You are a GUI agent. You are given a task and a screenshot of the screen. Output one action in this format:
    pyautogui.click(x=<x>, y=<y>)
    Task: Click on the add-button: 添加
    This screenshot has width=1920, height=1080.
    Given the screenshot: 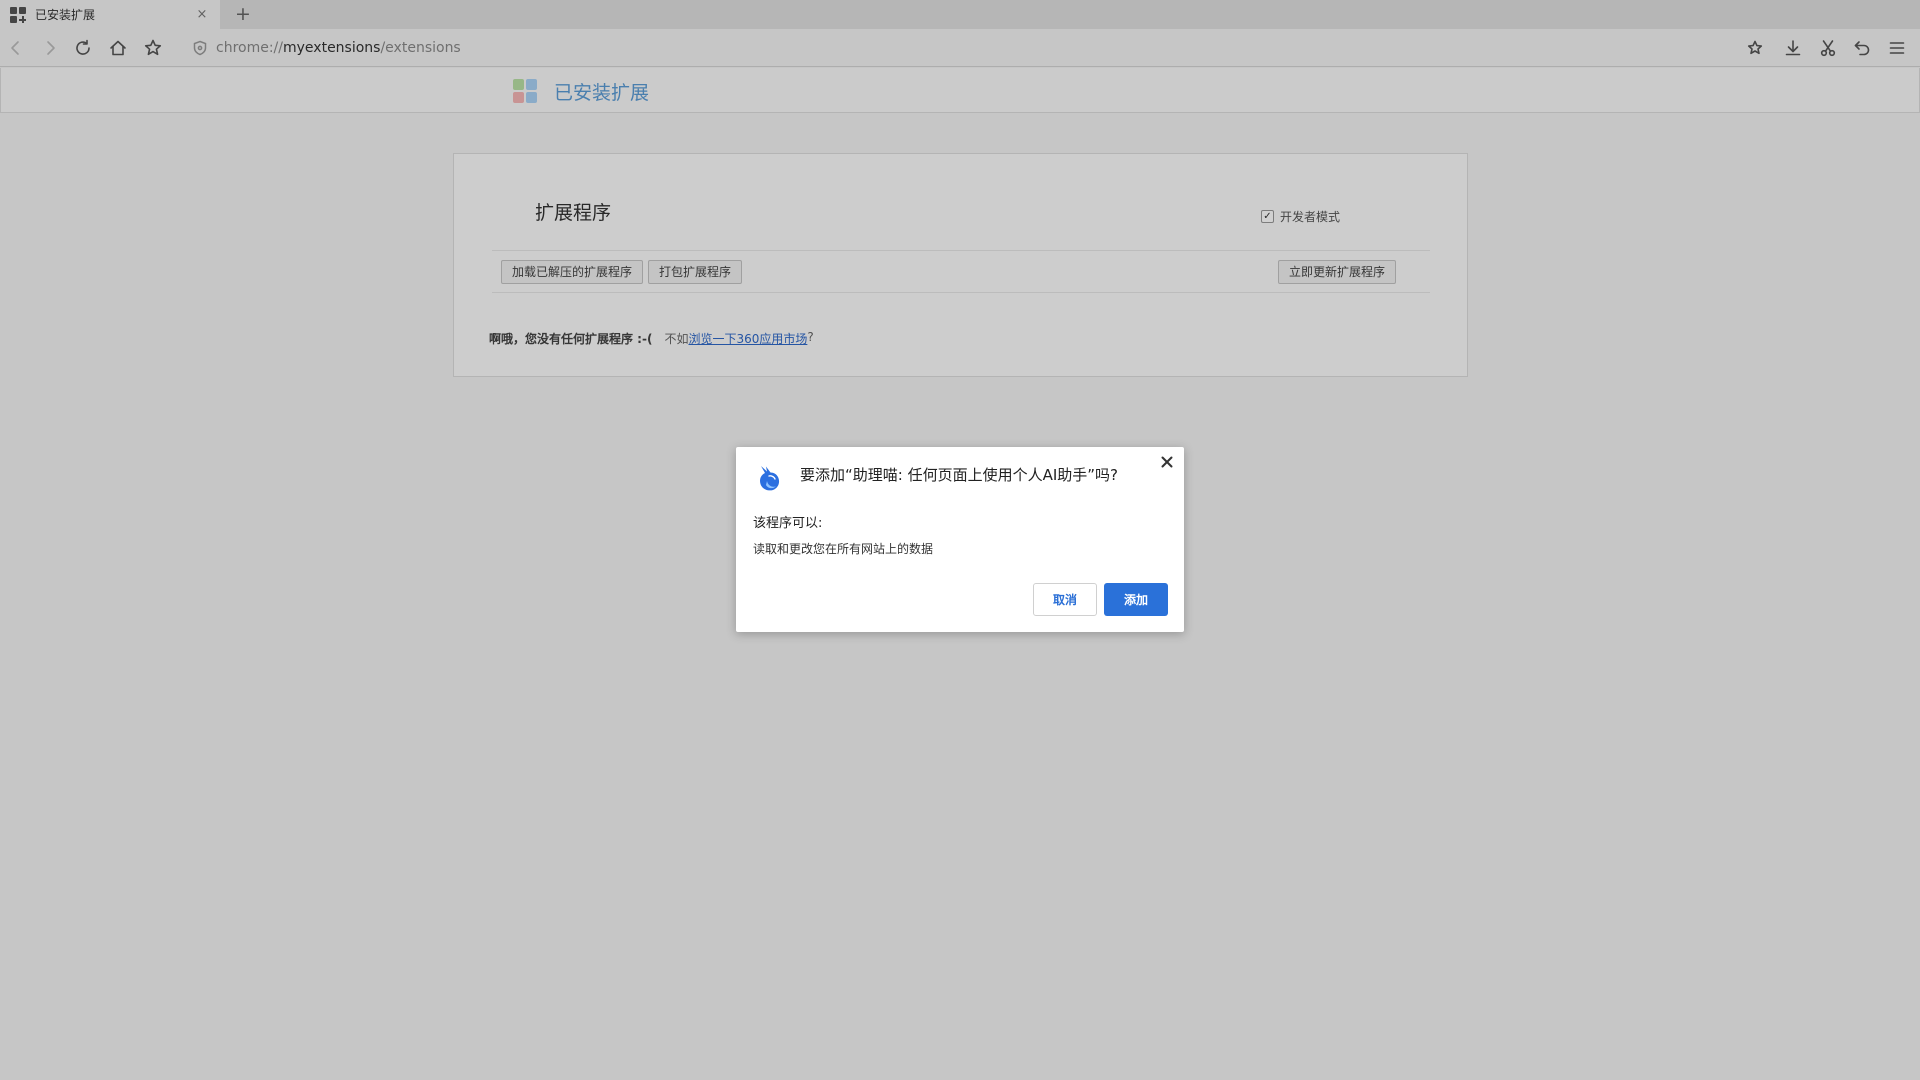 What is the action you would take?
    pyautogui.click(x=1136, y=599)
    